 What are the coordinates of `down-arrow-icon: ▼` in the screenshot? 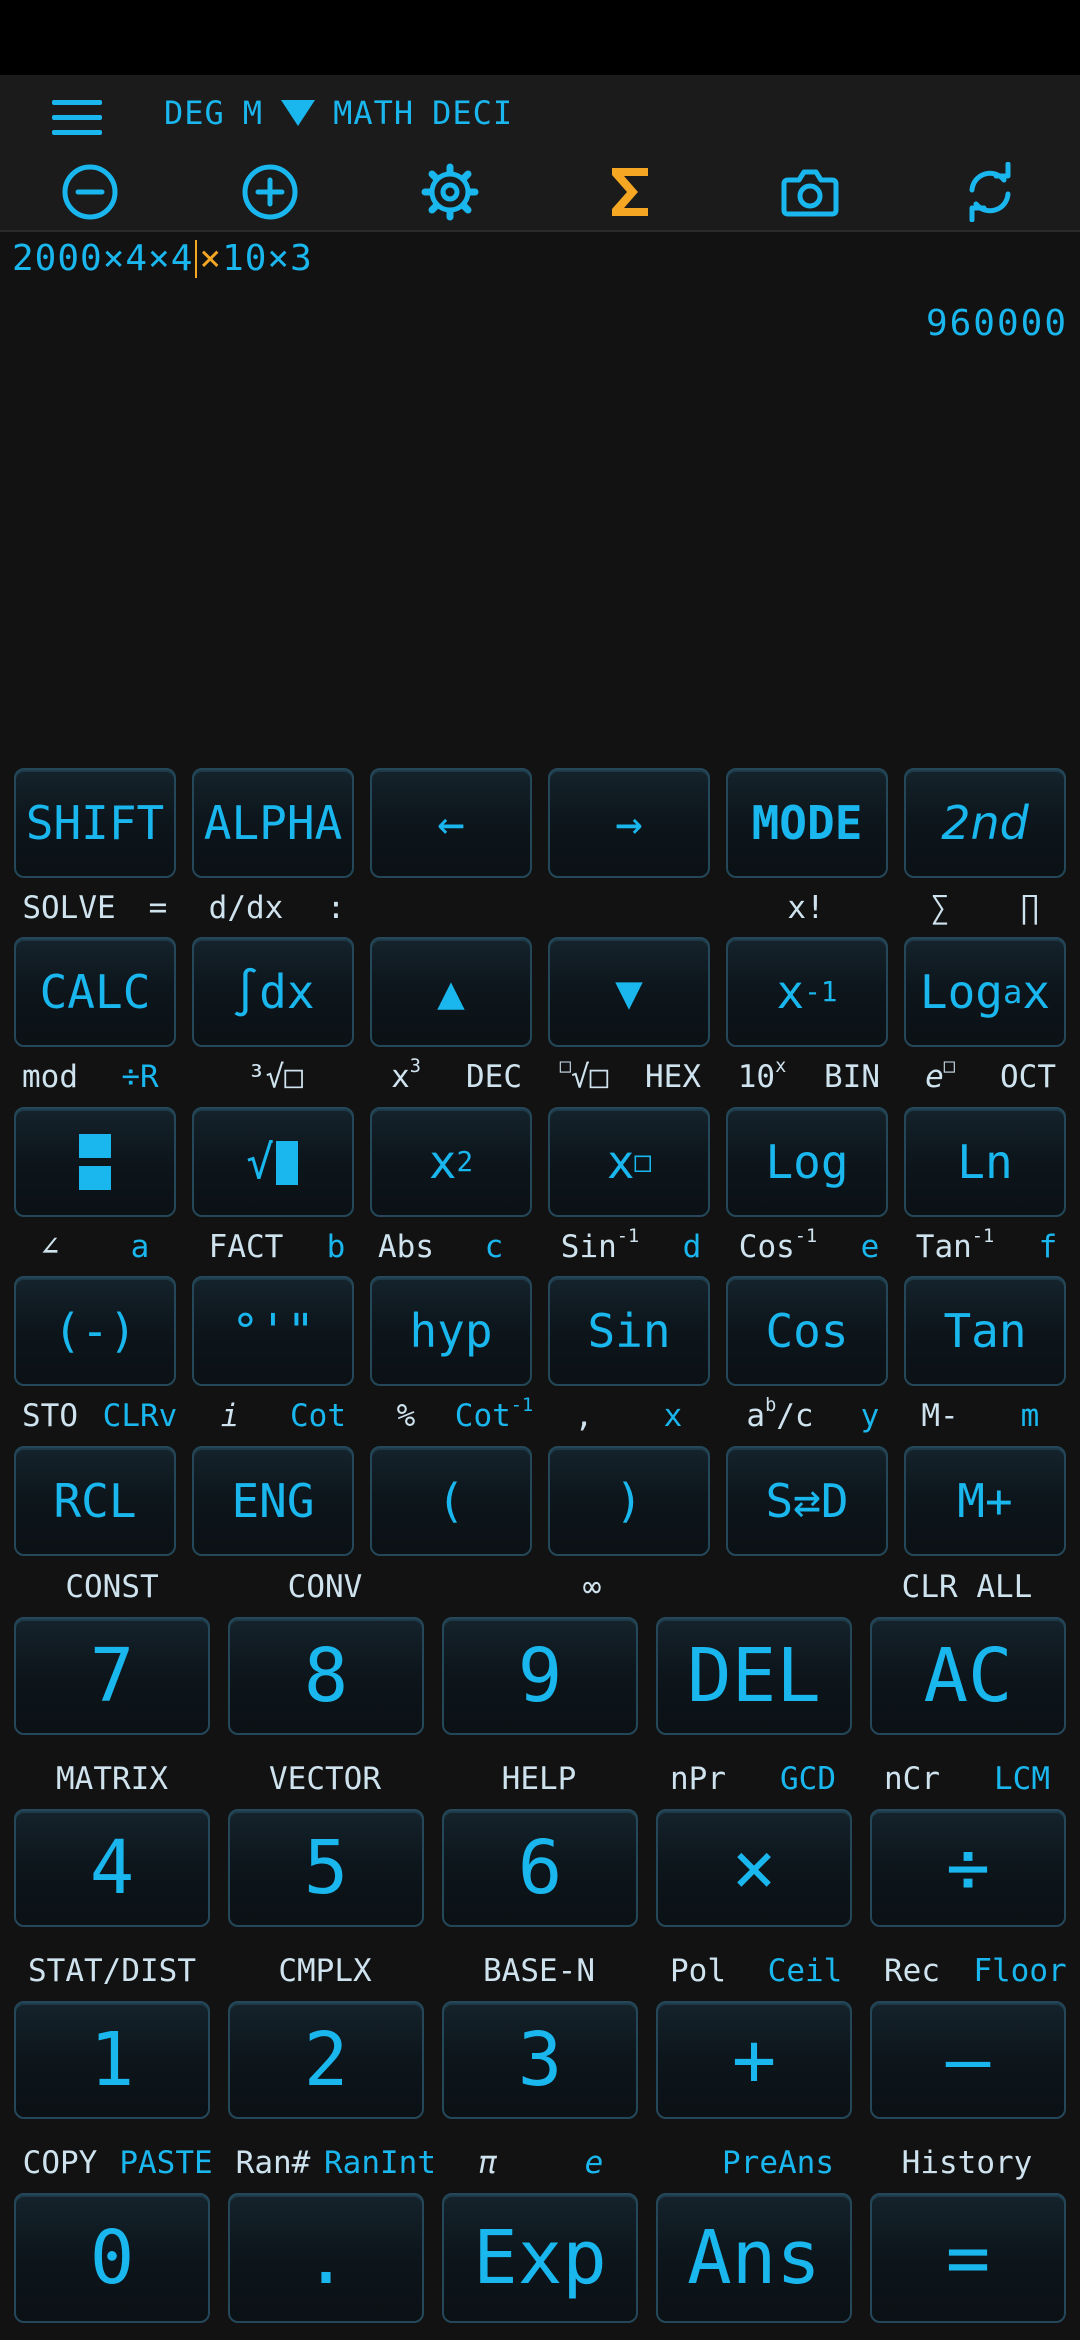 It's located at (629, 992).